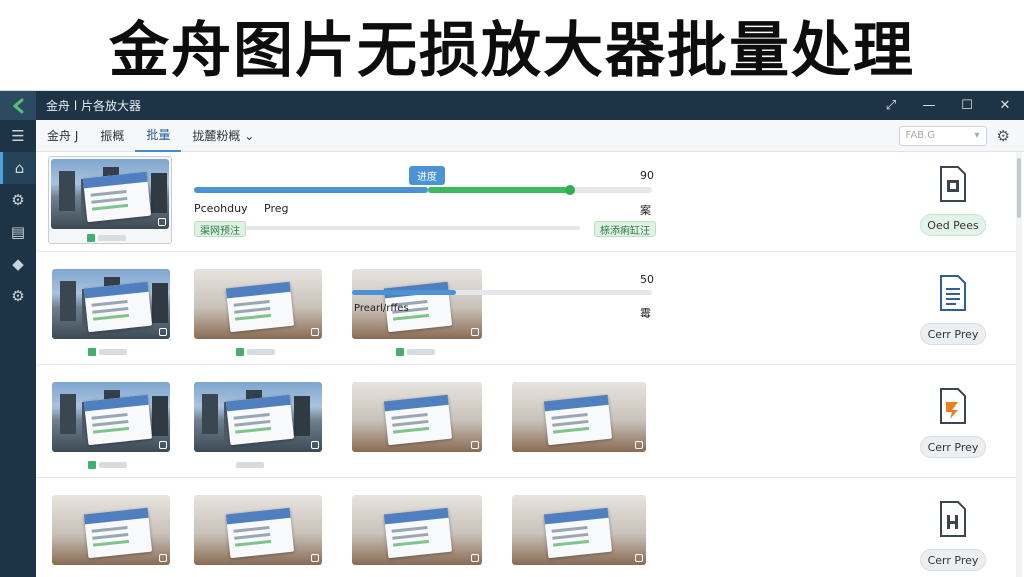  I want to click on sidebar: ☰ ⌂ ⚙ ▤ ◆ ⚙, so click(18, 348).